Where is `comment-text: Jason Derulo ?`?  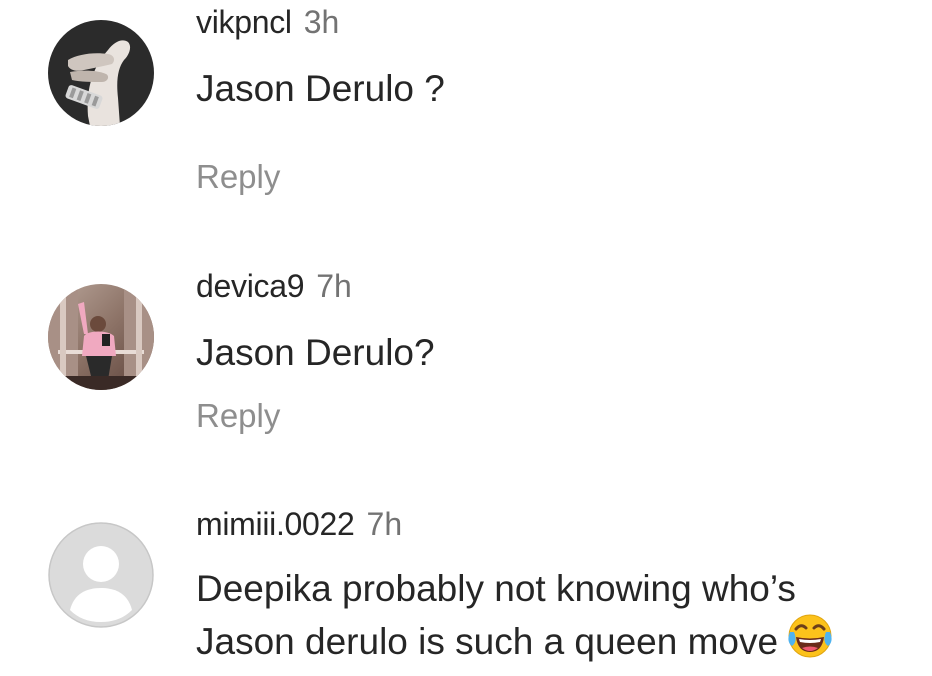 comment-text: Jason Derulo ? is located at coordinates (320, 88).